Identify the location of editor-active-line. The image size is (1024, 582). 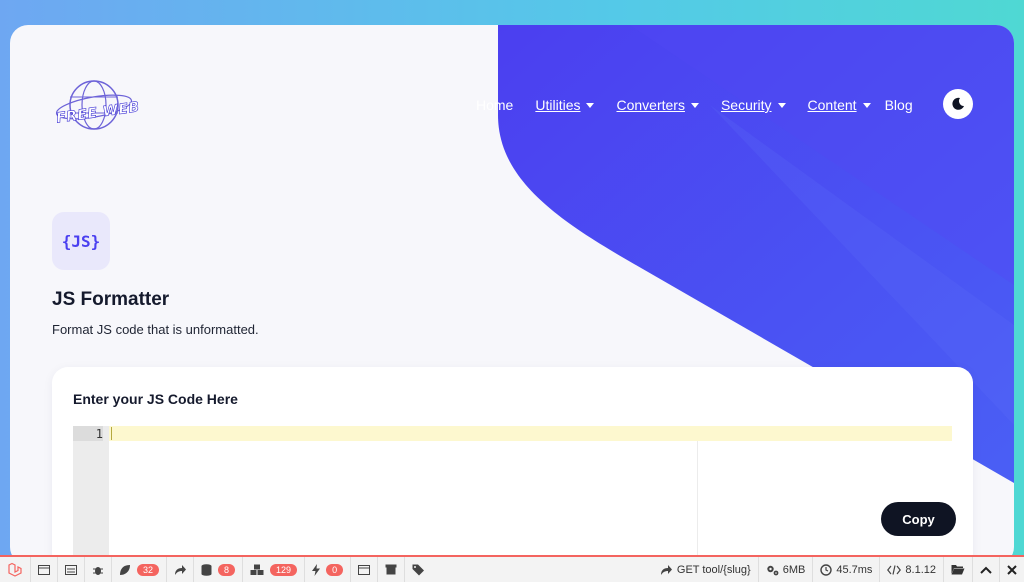
(530, 433).